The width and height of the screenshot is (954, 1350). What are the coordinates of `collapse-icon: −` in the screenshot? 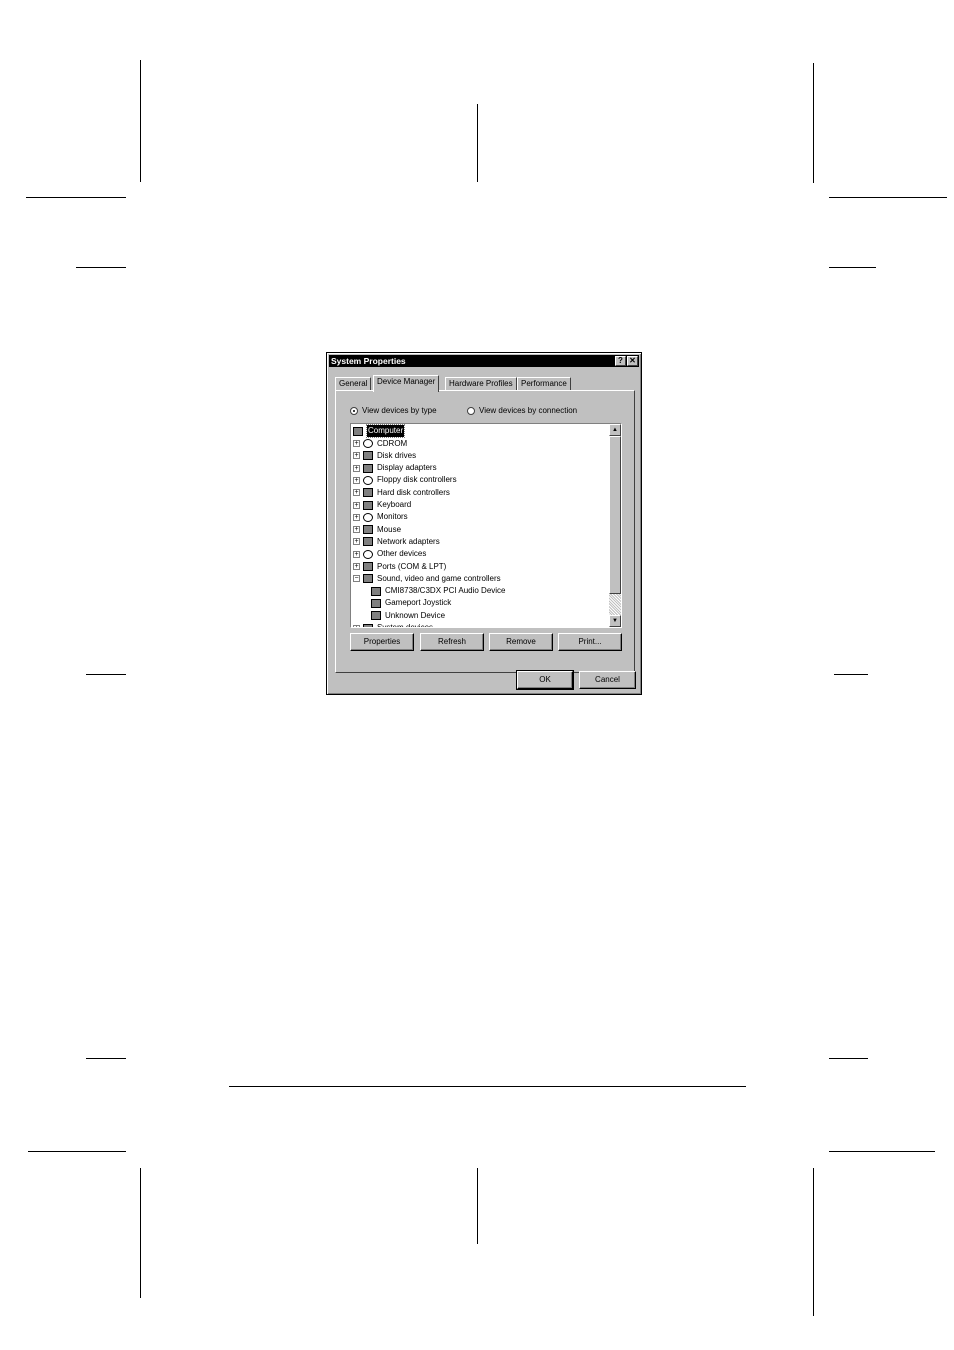 It's located at (356, 579).